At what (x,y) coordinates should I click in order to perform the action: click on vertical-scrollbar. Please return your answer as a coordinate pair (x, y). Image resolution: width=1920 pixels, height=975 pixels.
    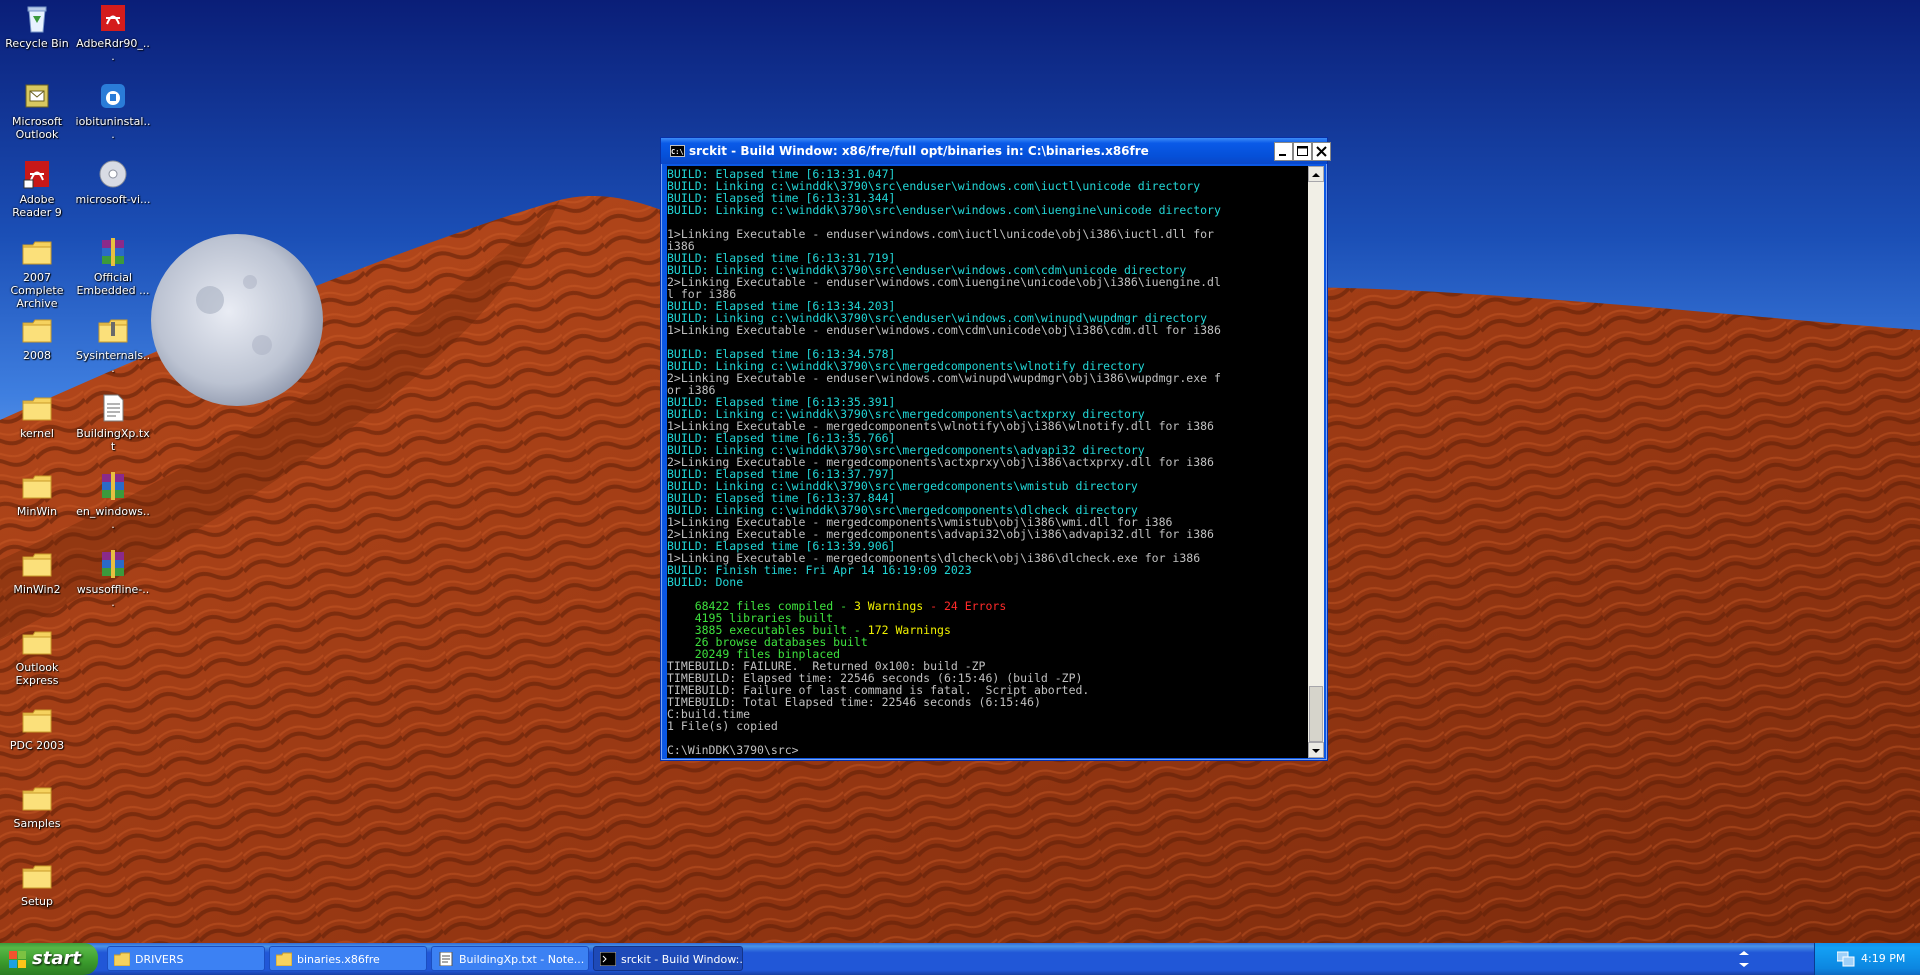
    Looking at the image, I should click on (1316, 462).